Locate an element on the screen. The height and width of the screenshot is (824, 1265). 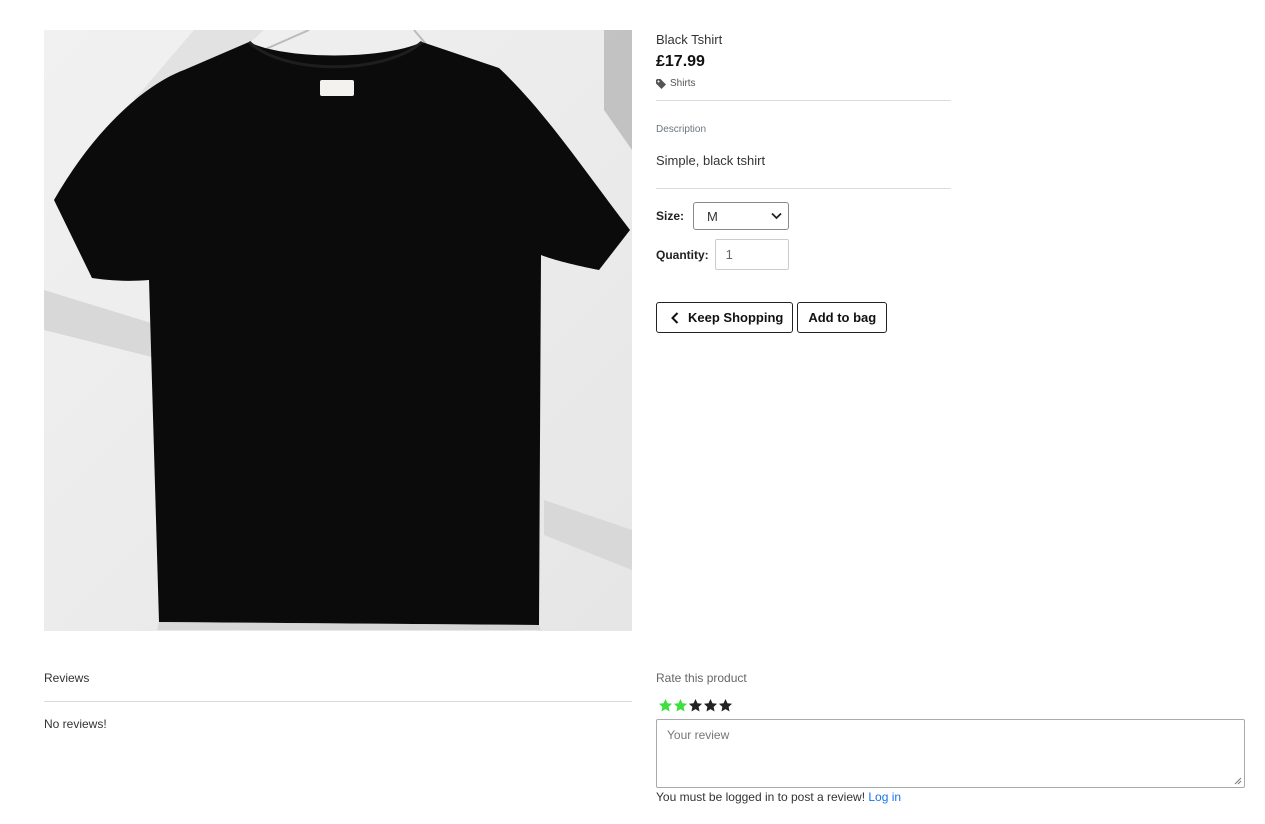
add-to-bag-button: Add to bag is located at coordinates (842, 317).